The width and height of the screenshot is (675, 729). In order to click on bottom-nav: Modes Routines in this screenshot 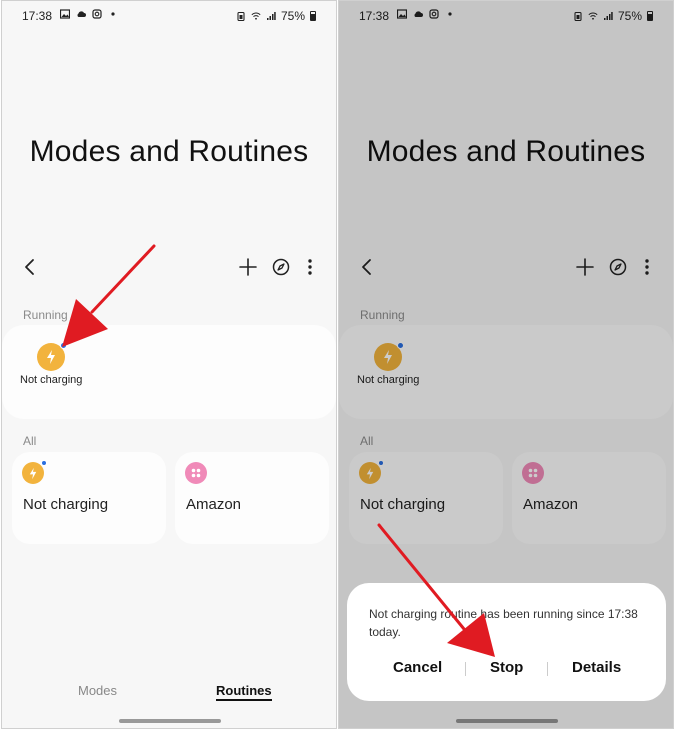, I will do `click(169, 693)`.